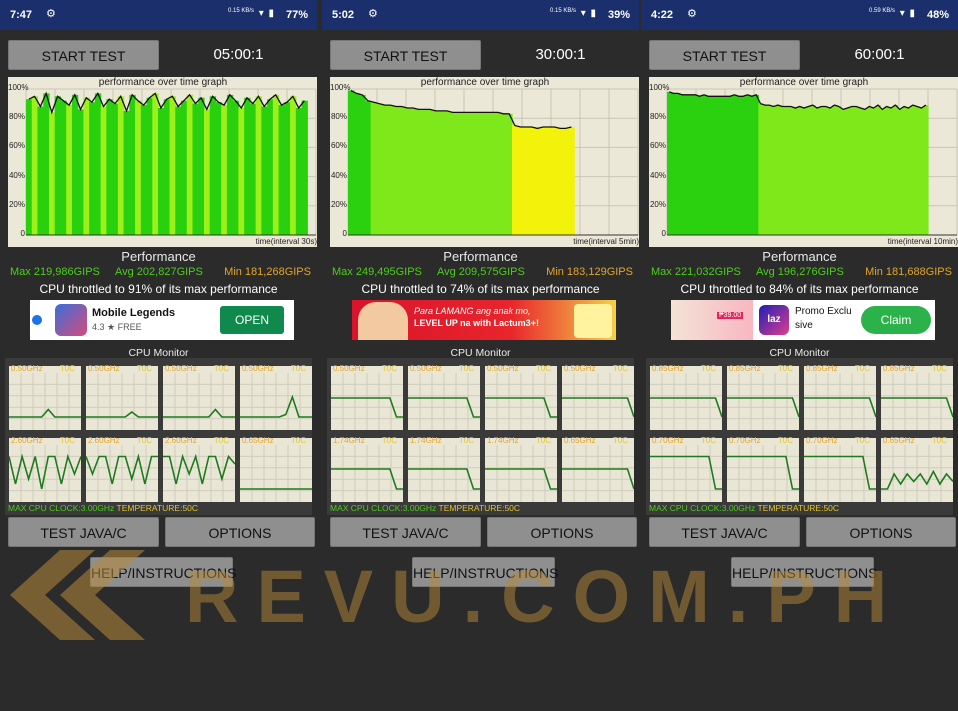 The height and width of the screenshot is (711, 958). I want to click on ad-info-icon, so click(37, 320).